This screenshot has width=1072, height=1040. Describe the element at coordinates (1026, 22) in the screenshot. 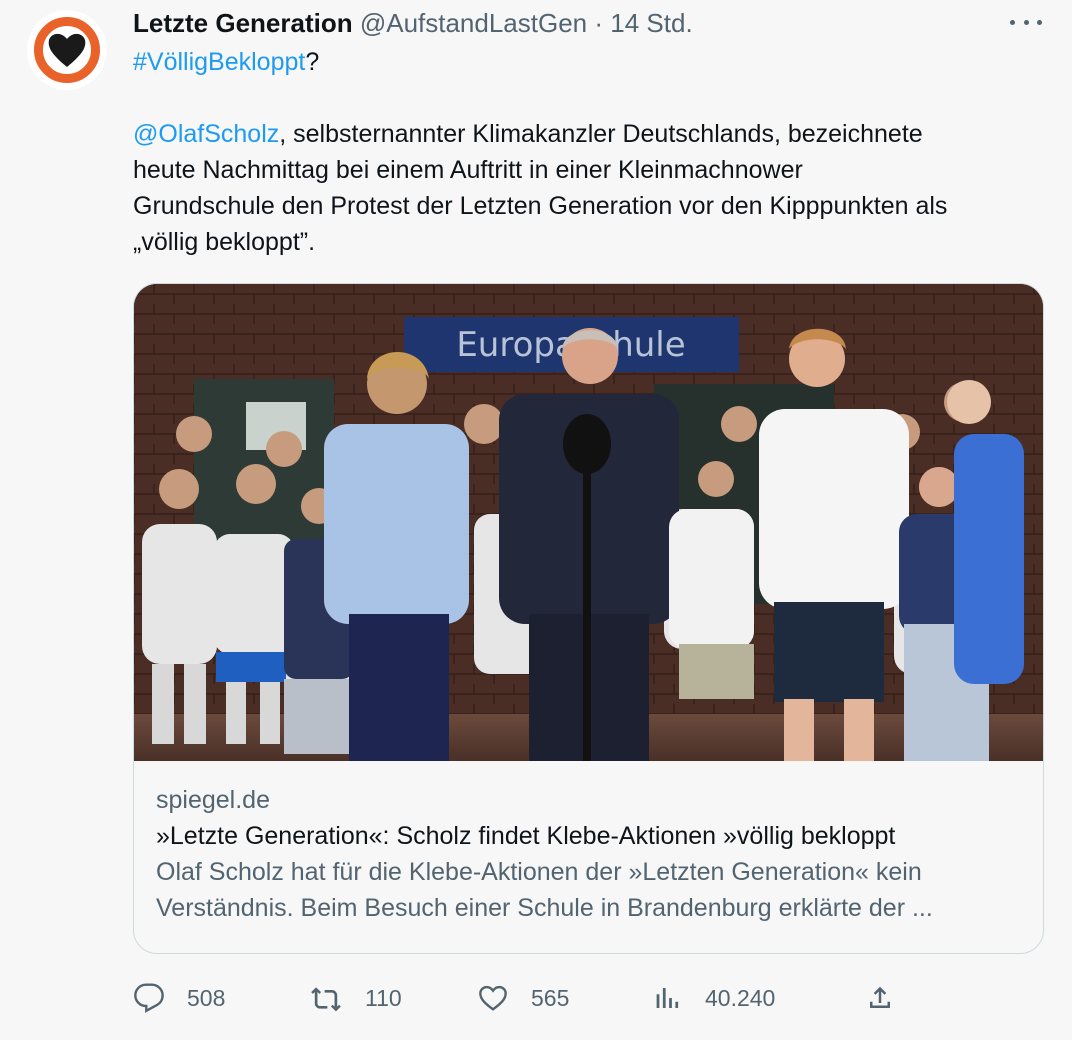

I see `more-dots-icon` at that location.